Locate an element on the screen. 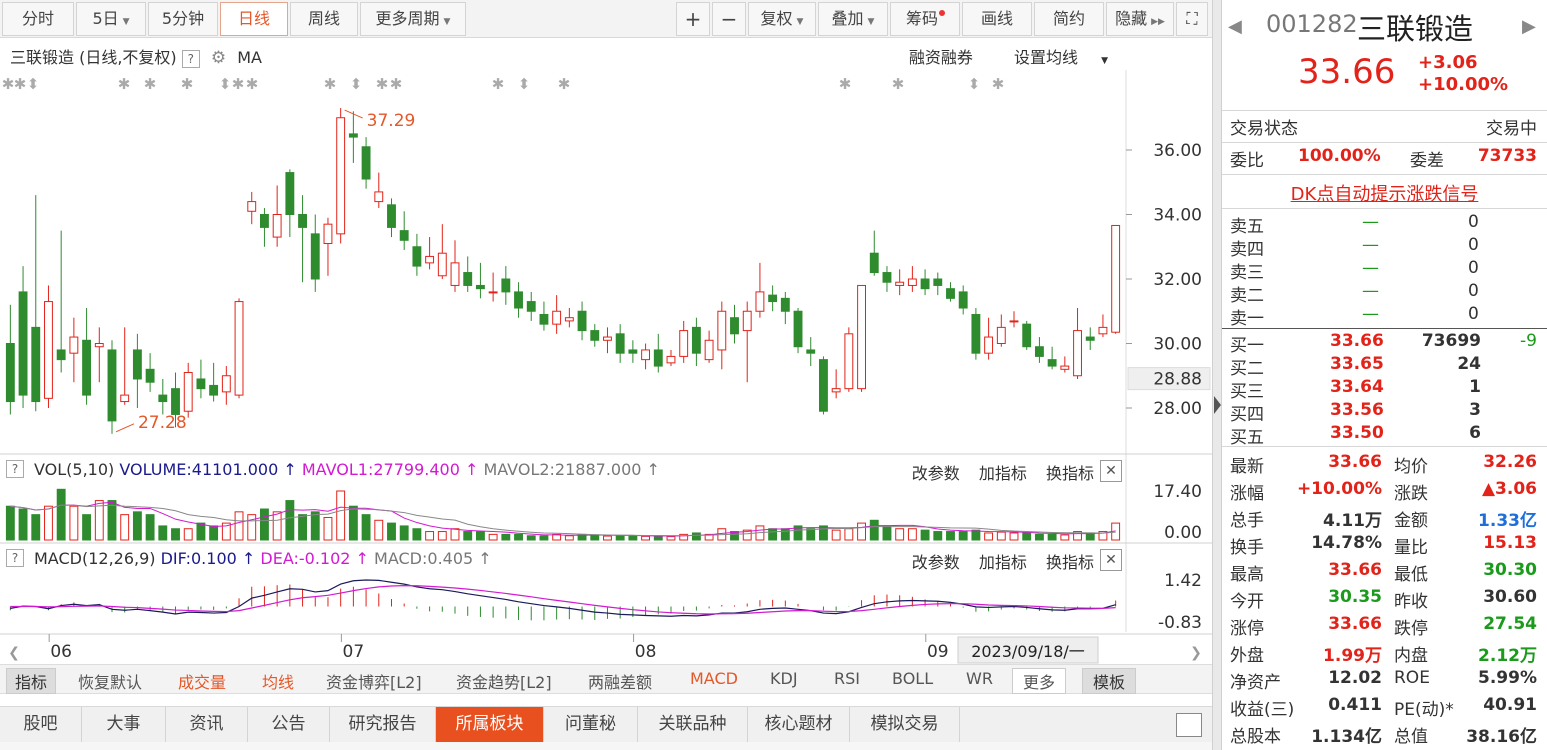 The width and height of the screenshot is (1547, 750). indicator-tab-wr: WR is located at coordinates (979, 678).